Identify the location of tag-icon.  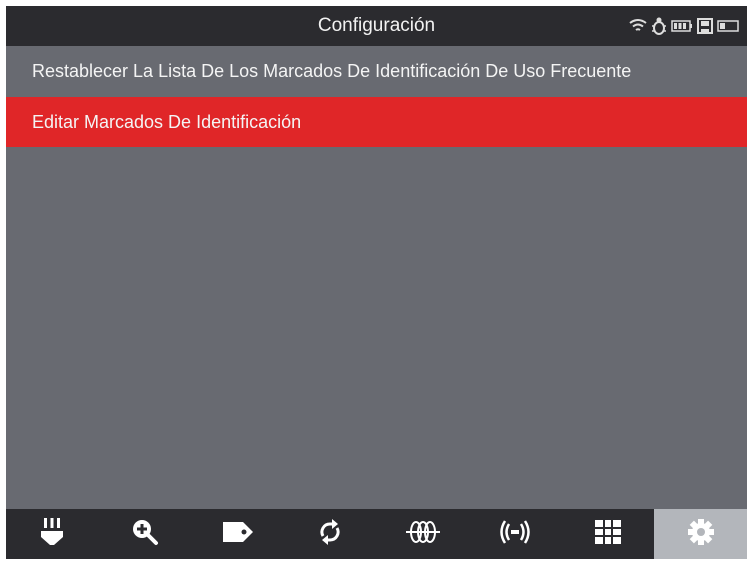
(238, 534).